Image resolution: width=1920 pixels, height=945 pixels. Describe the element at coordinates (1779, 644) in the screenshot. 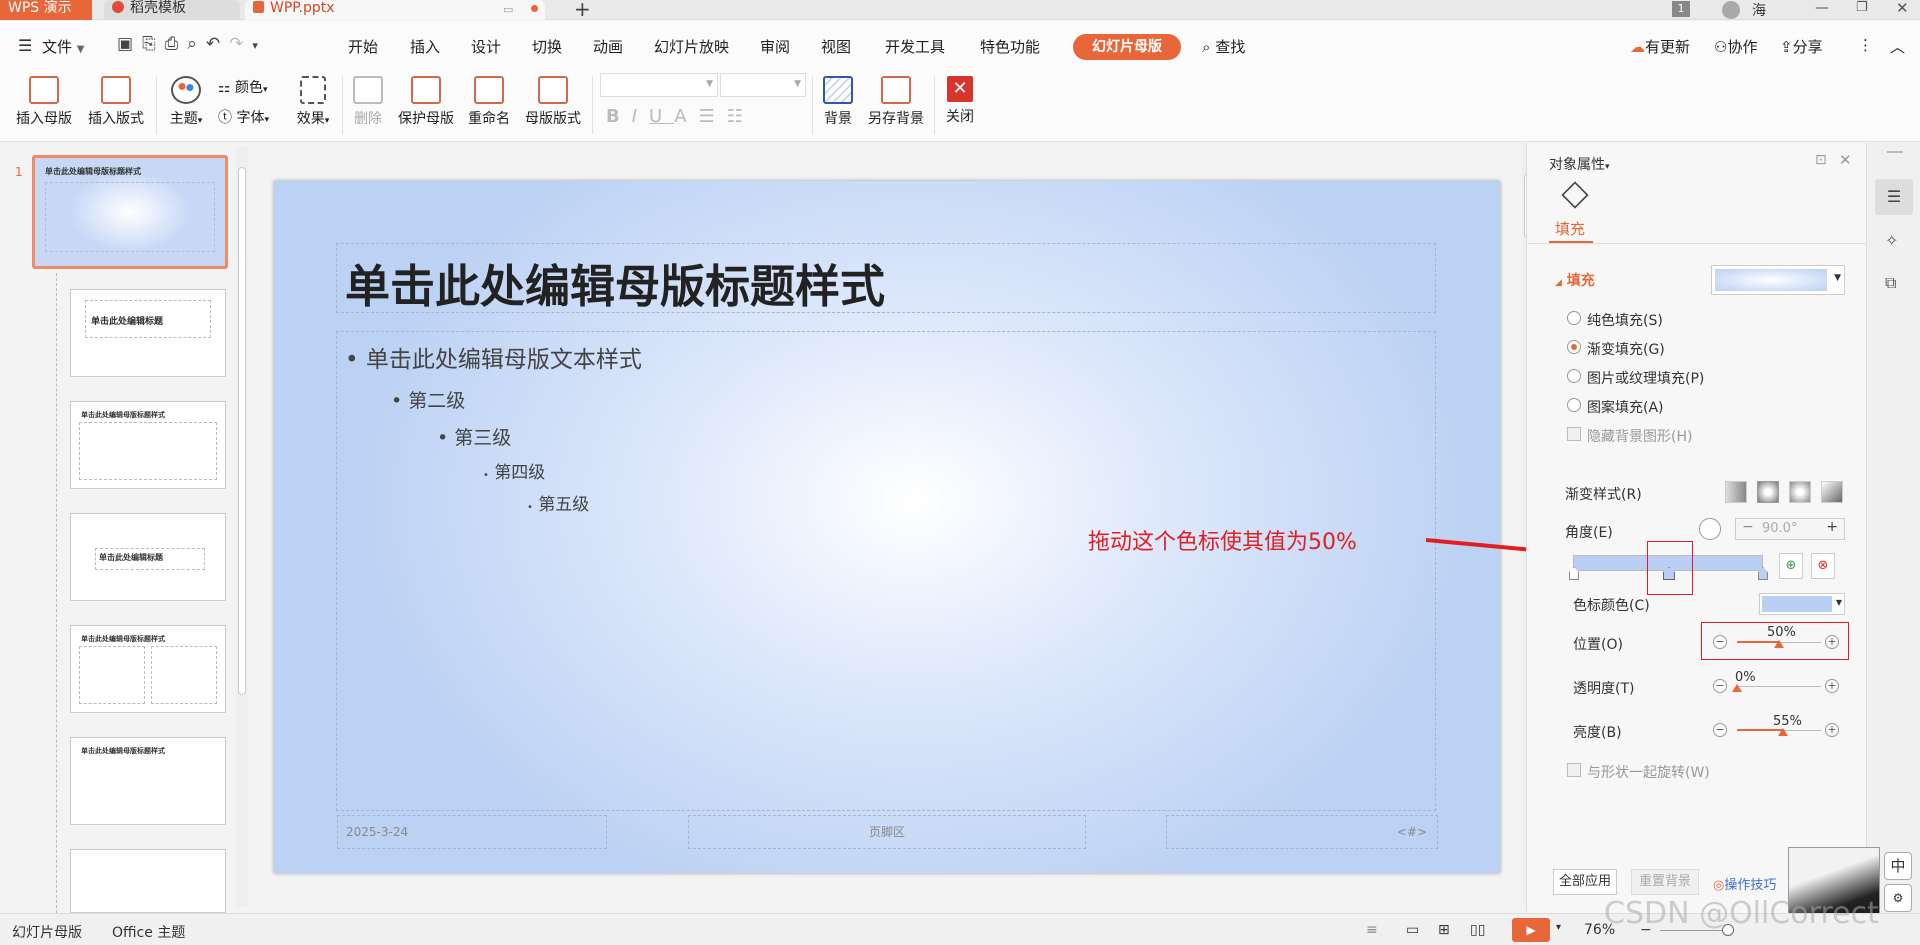

I see `position-slider-handle` at that location.